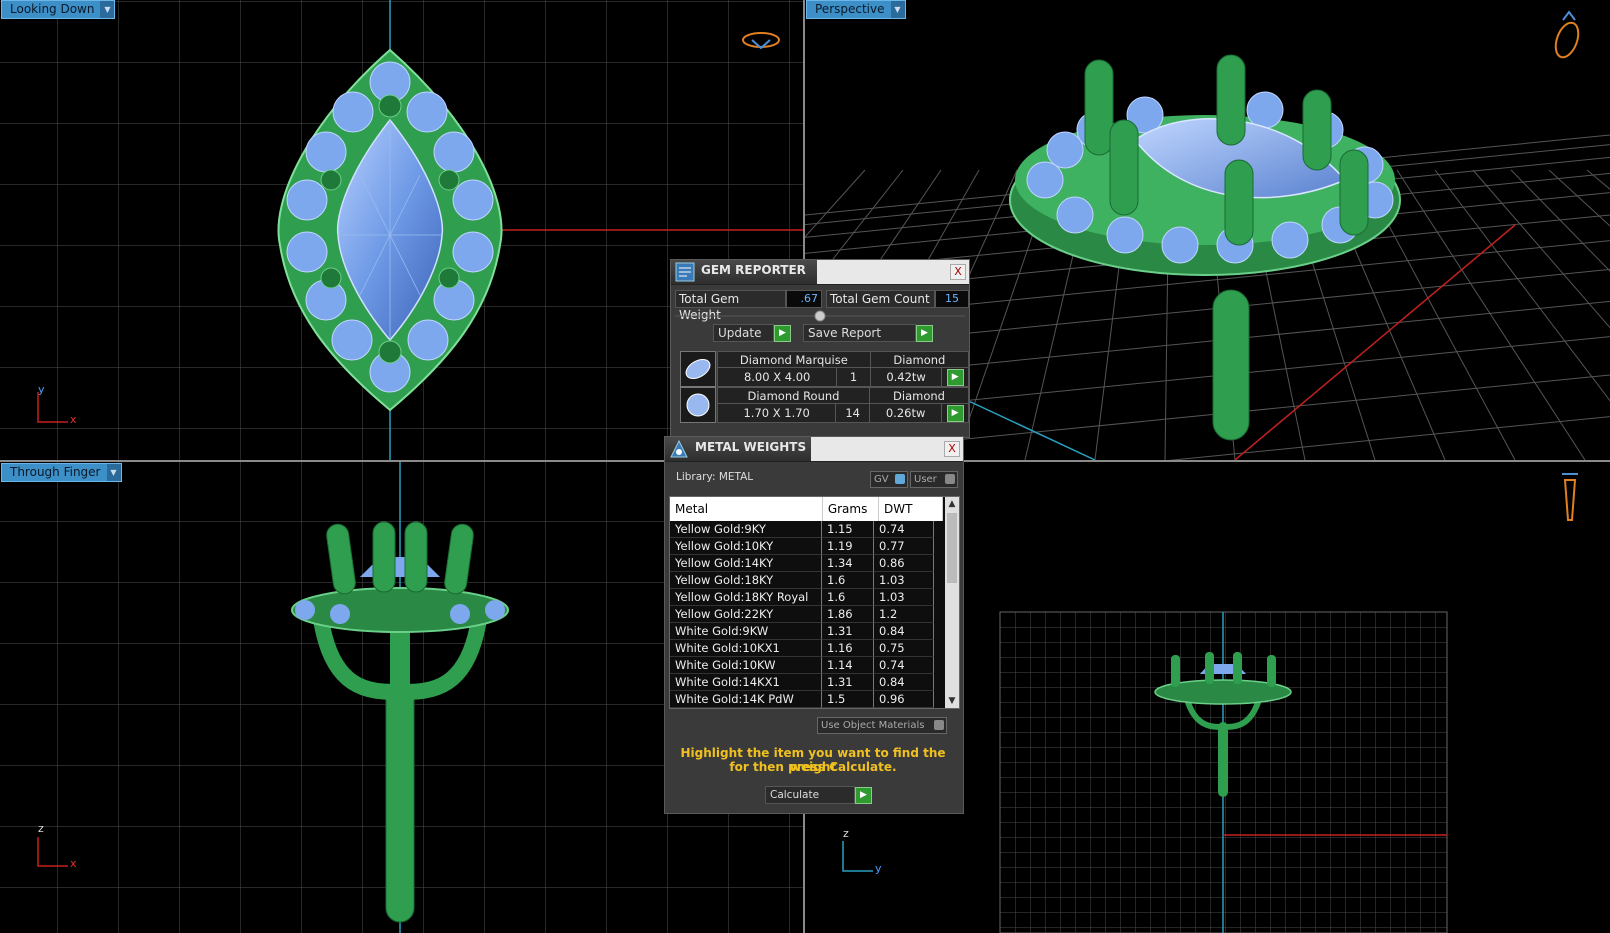 The width and height of the screenshot is (1610, 933). Describe the element at coordinates (776, 413) in the screenshot. I see `gem-size: 1.70 X 1.70` at that location.